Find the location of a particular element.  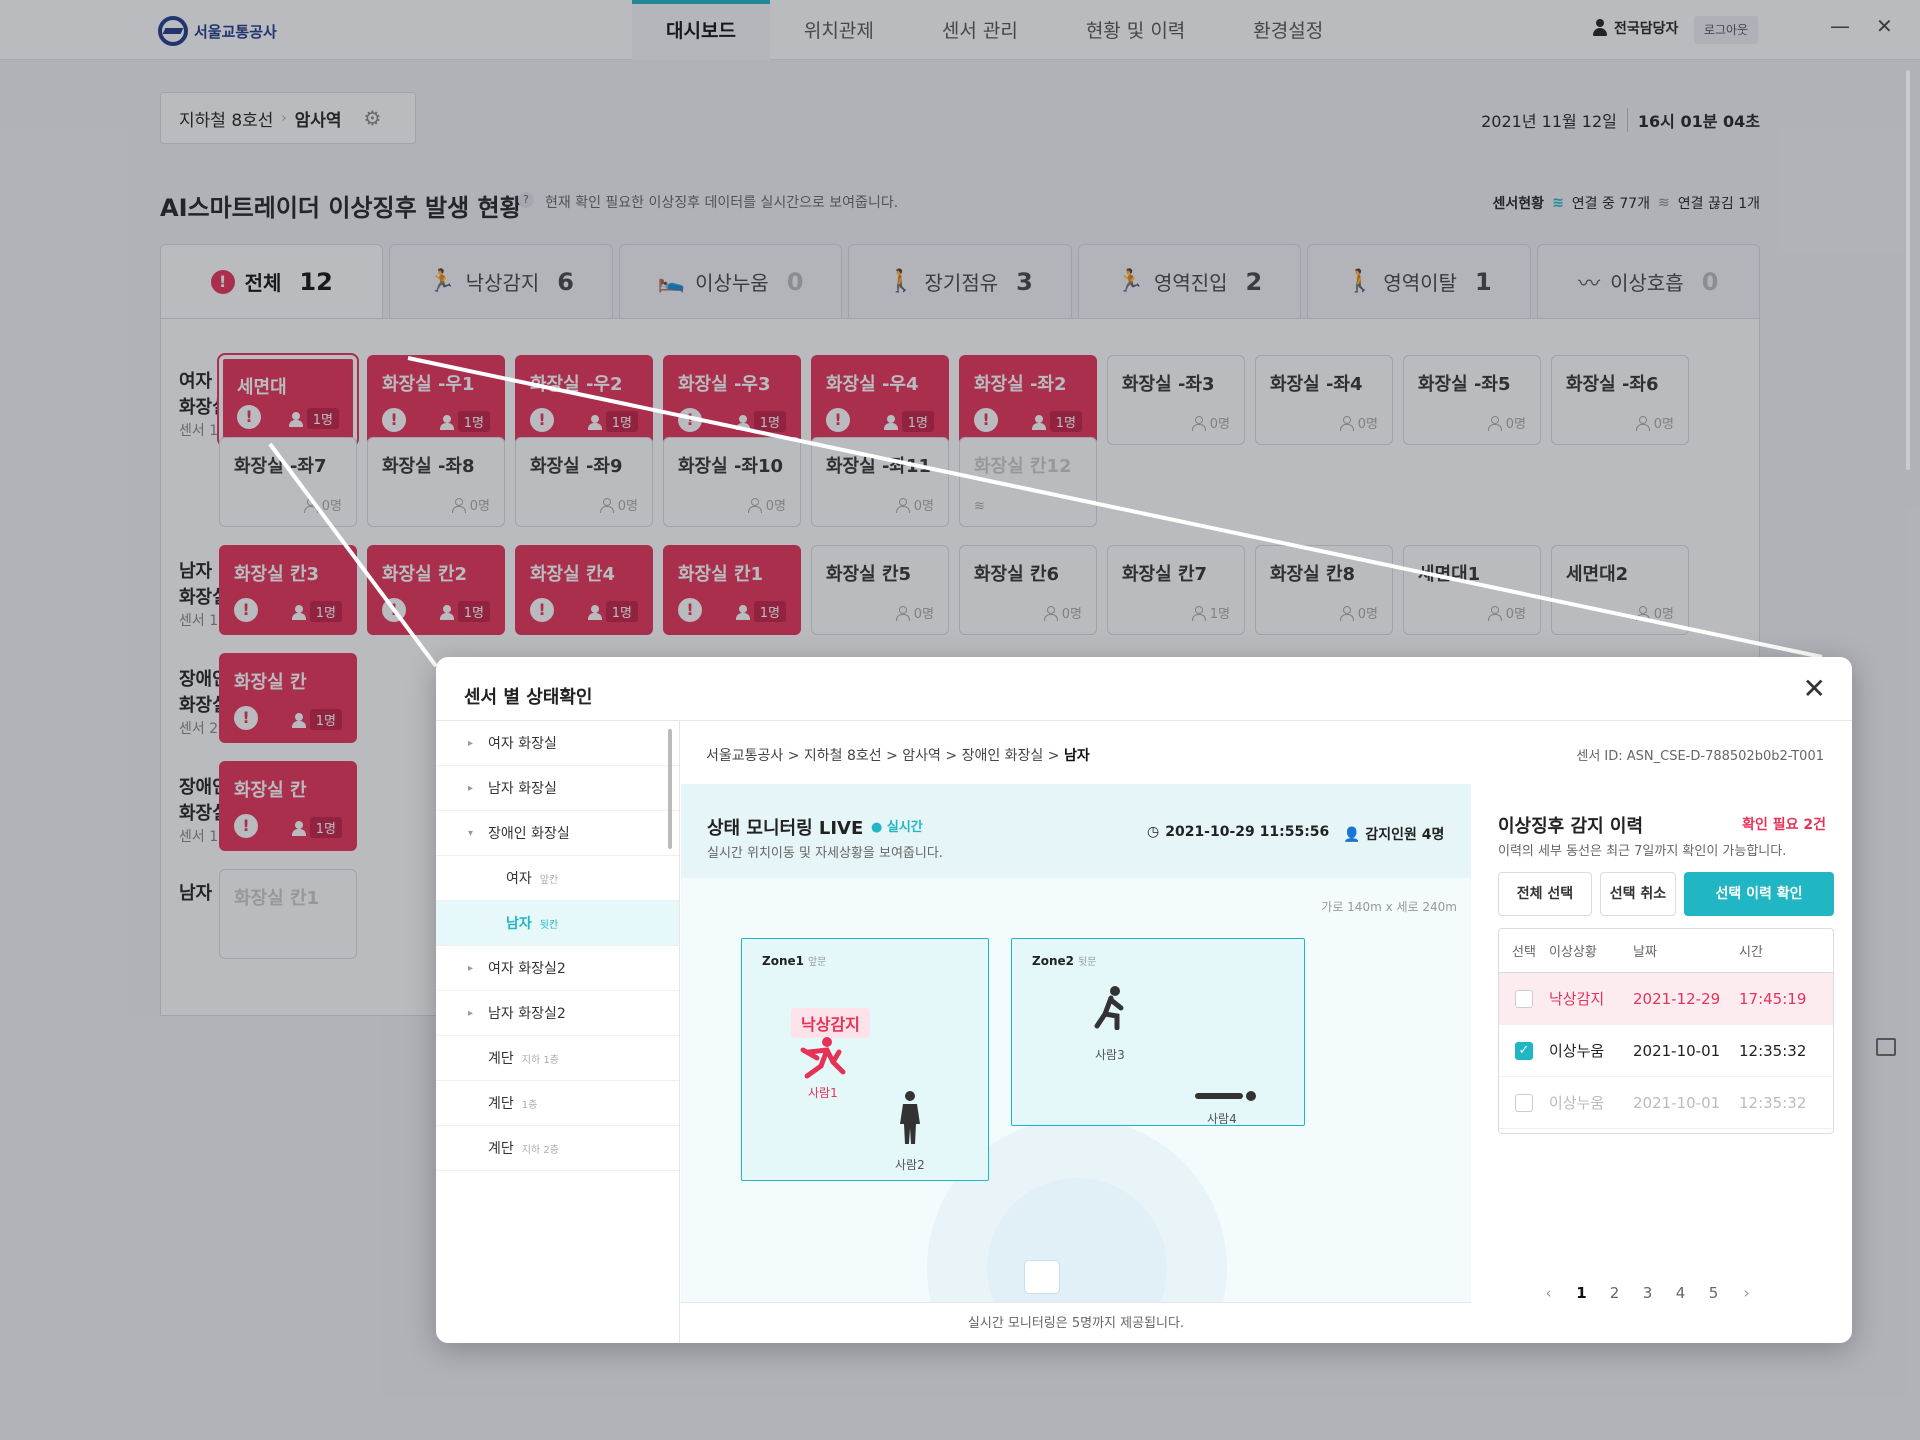

tree-scrollbar is located at coordinates (670, 789).